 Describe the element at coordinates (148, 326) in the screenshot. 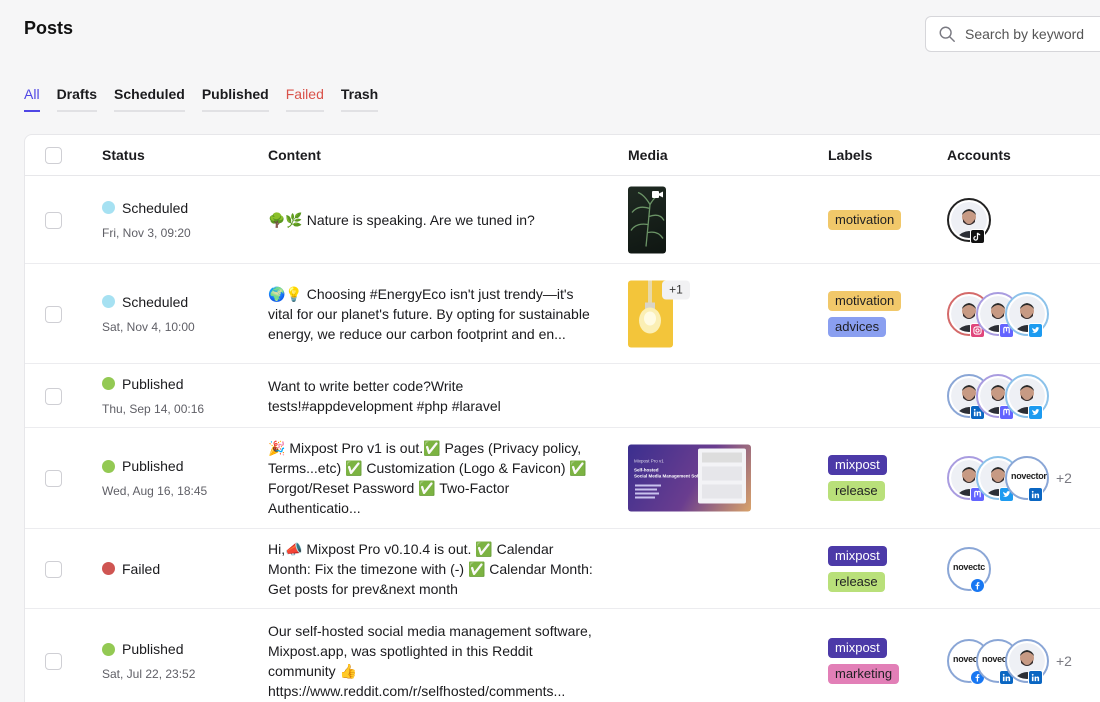

I see `status-date: Sat, Nov 4, 10:00` at that location.